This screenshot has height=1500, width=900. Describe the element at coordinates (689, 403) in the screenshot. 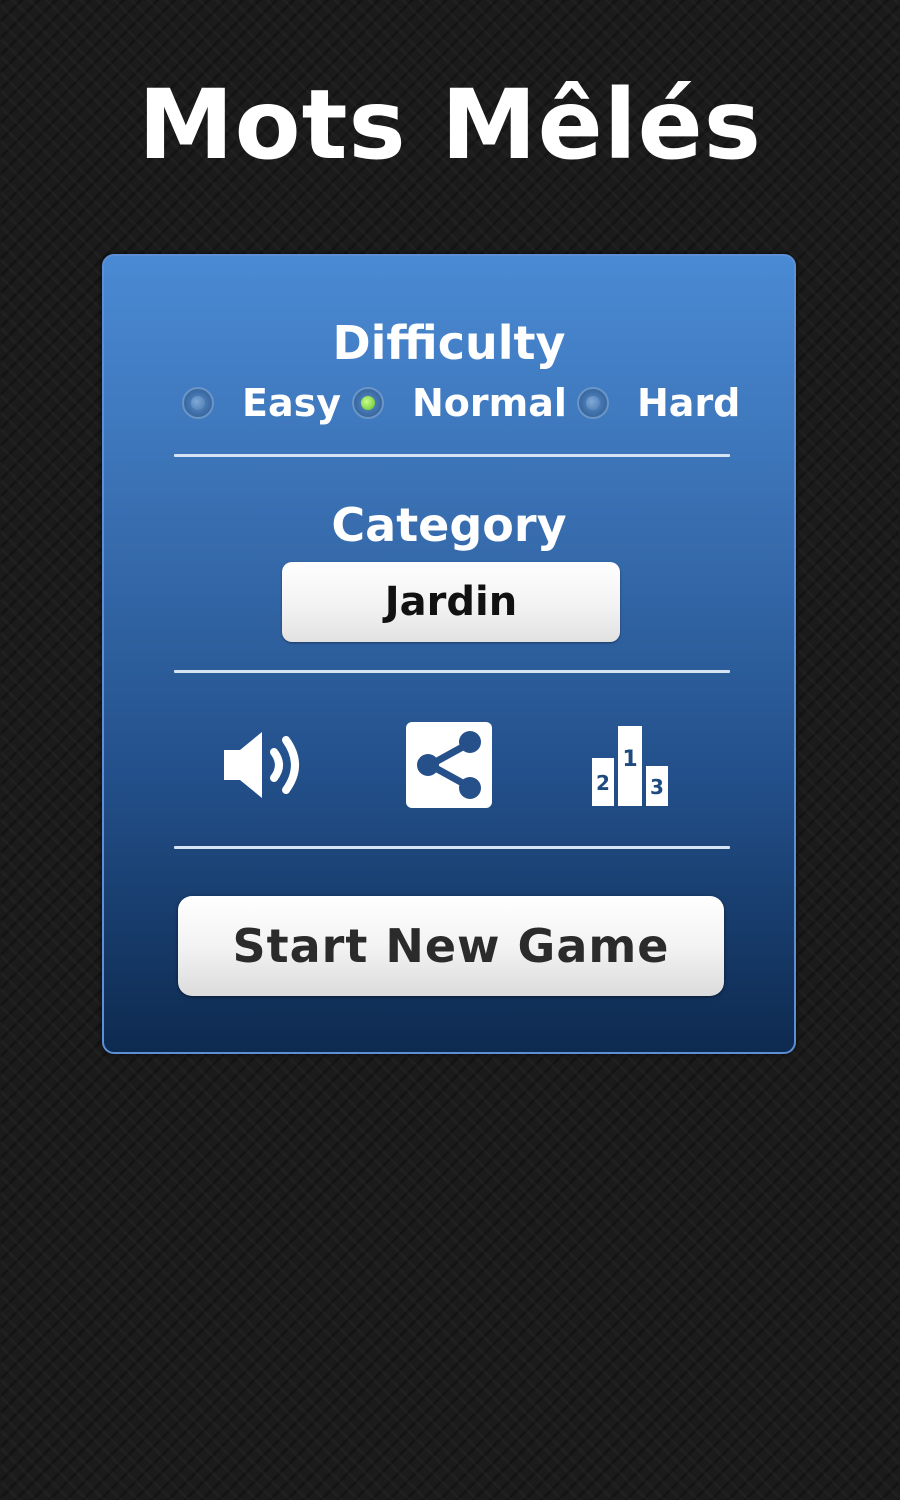

I see `difficulty-label-hard: Hard` at that location.